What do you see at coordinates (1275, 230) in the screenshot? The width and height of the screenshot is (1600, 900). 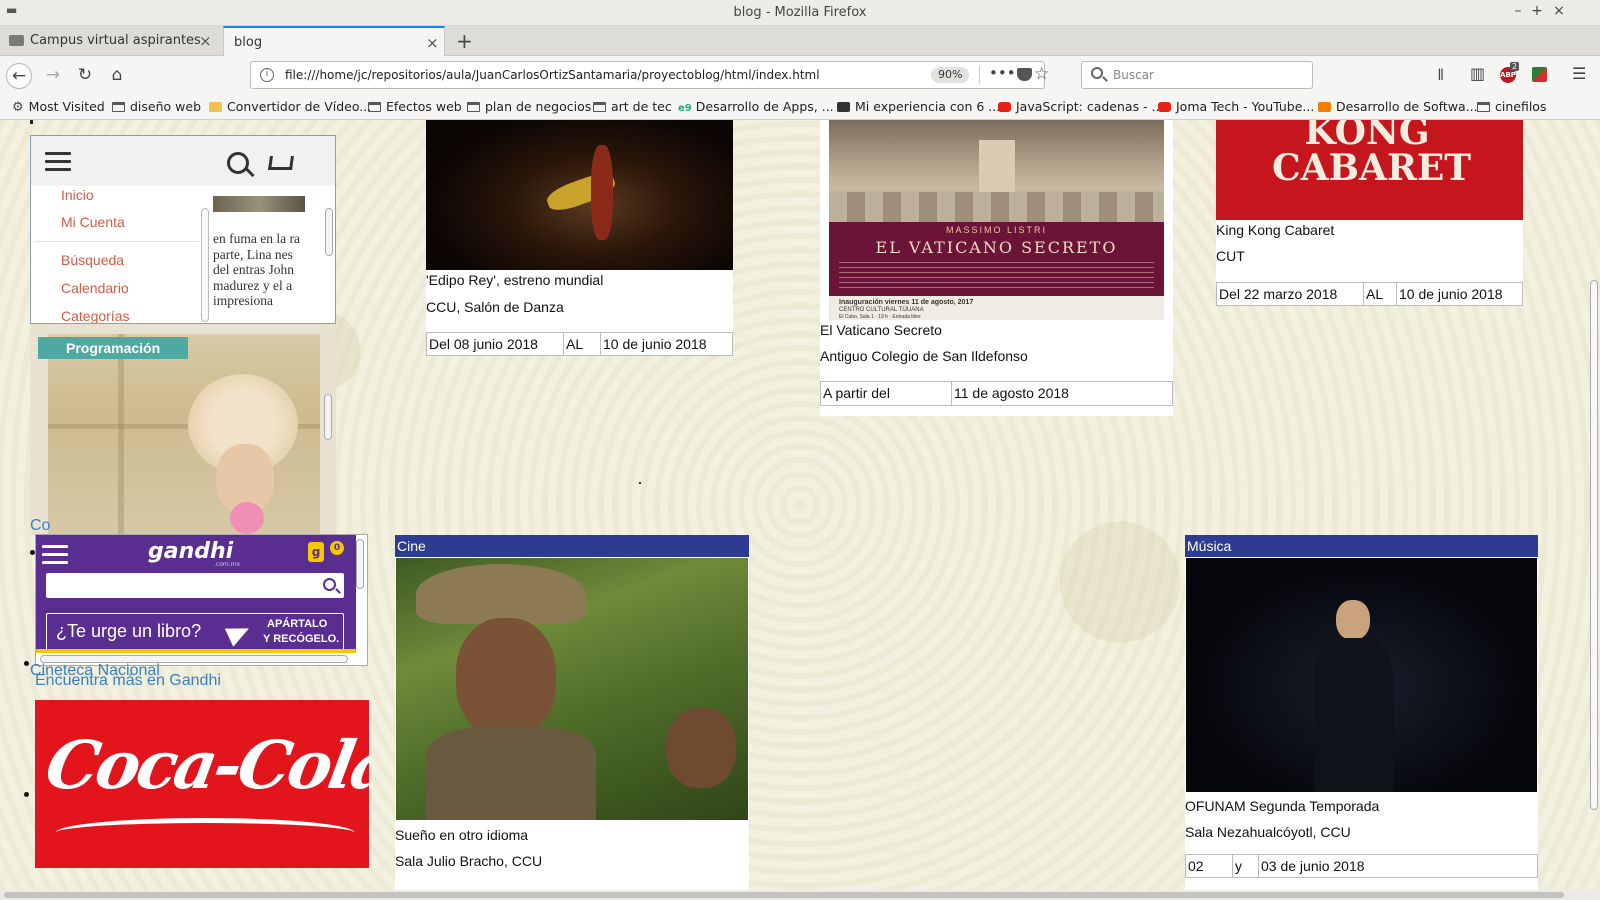 I see `event-title: King Kong Cabaret` at bounding box center [1275, 230].